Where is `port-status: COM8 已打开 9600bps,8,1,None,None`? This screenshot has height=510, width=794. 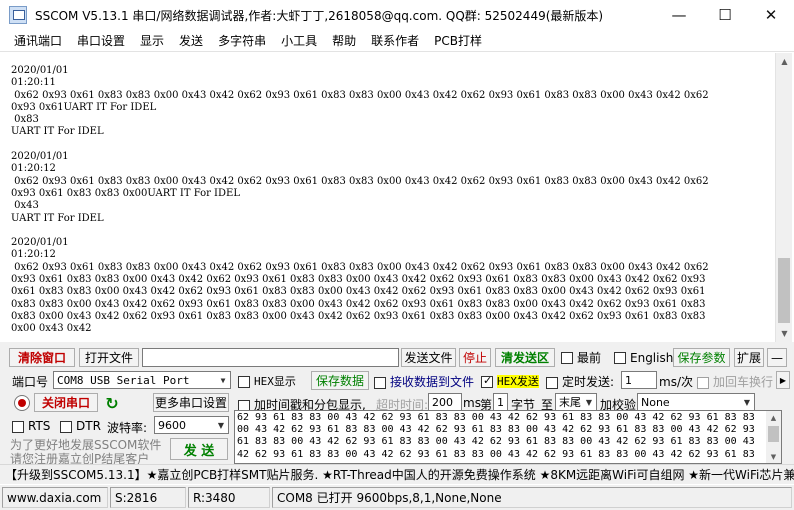 port-status: COM8 已打开 9600bps,8,1,None,None is located at coordinates (532, 497).